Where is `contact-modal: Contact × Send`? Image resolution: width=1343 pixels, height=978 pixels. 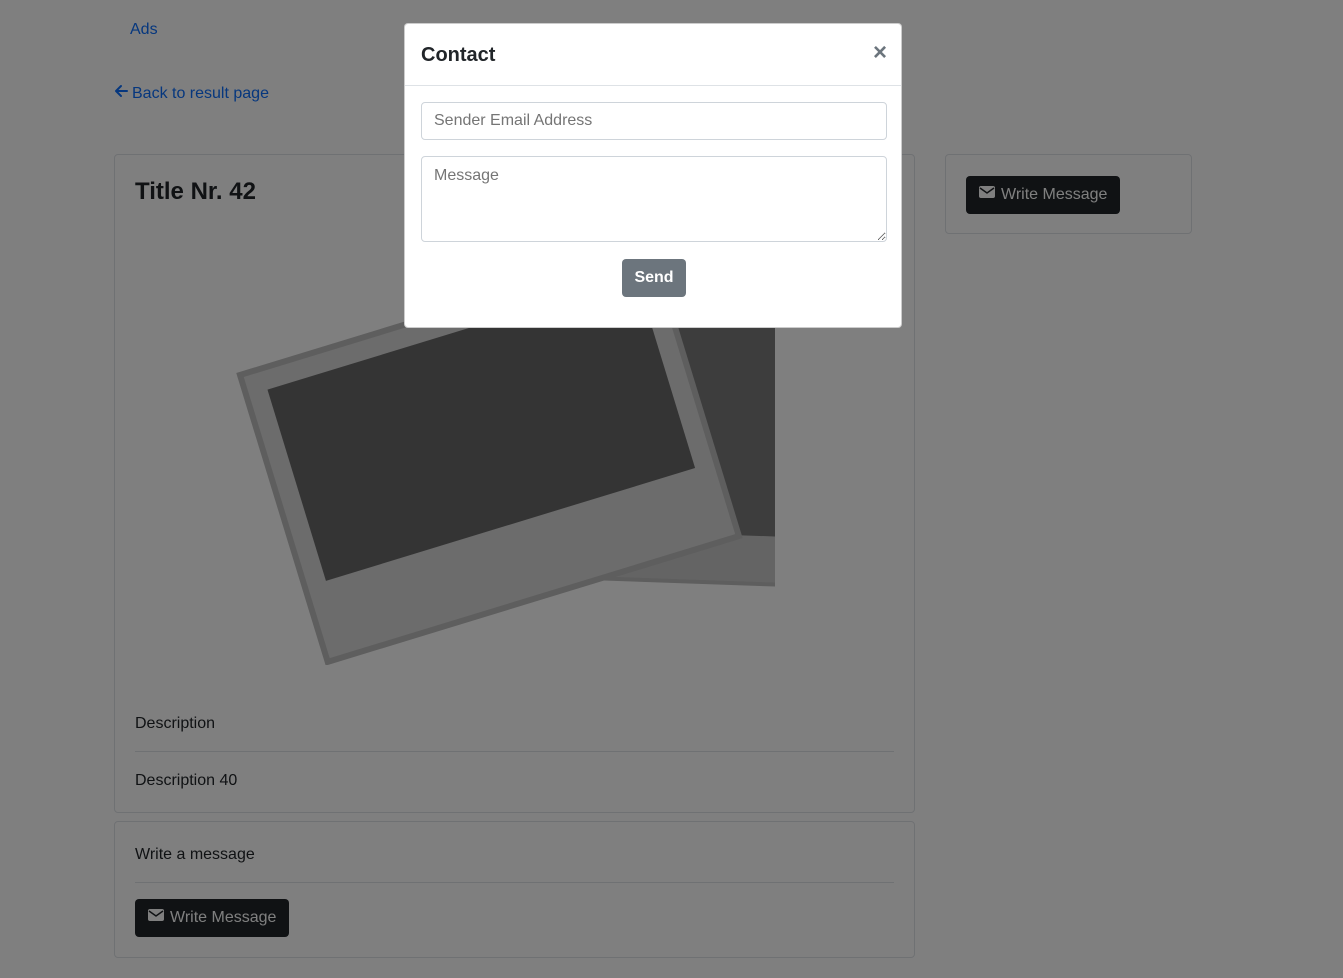
contact-modal: Contact × Send is located at coordinates (653, 175).